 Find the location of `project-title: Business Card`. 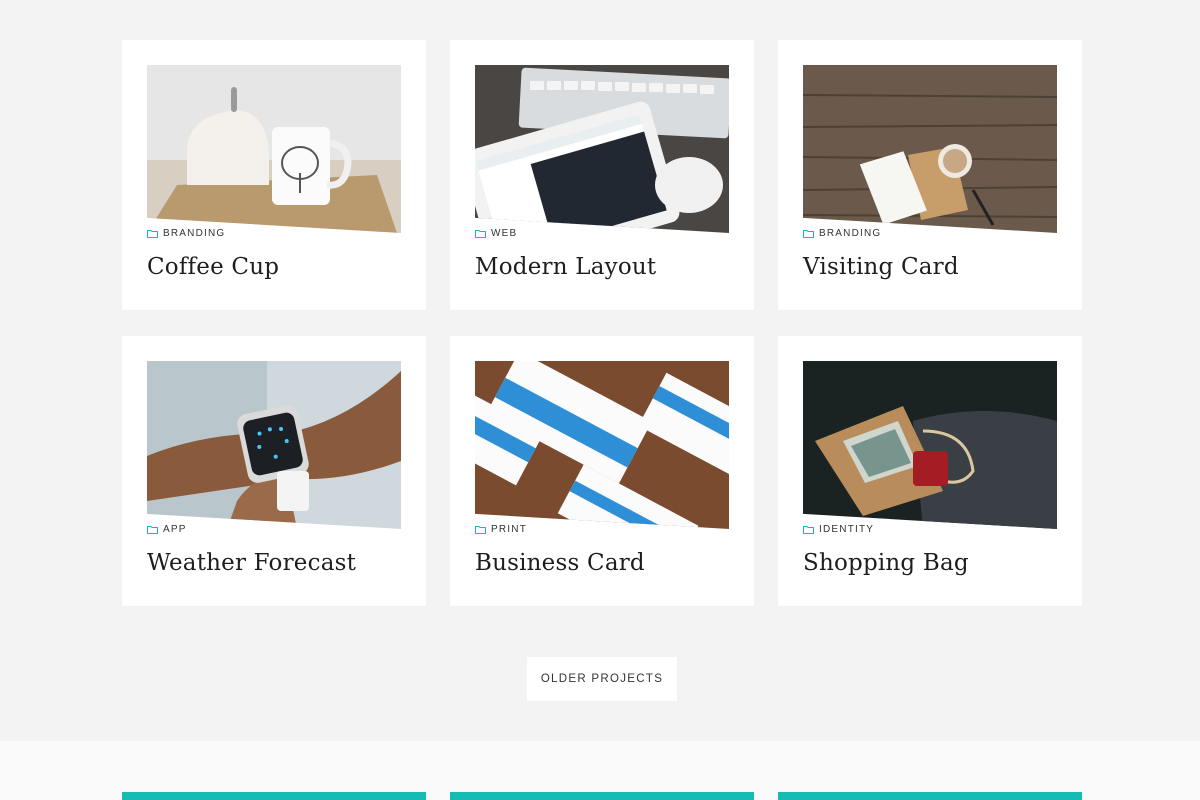

project-title: Business Card is located at coordinates (560, 563).